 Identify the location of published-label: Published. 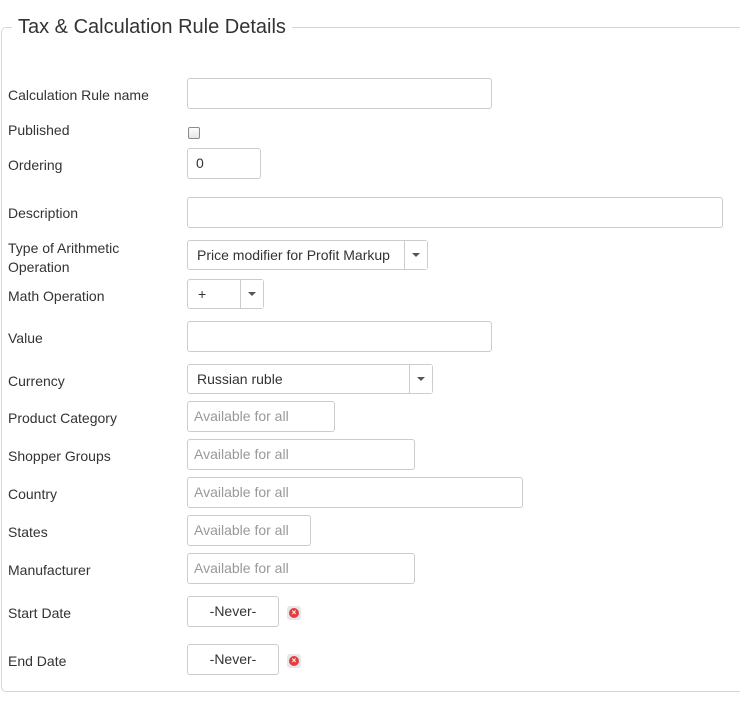
(39, 130).